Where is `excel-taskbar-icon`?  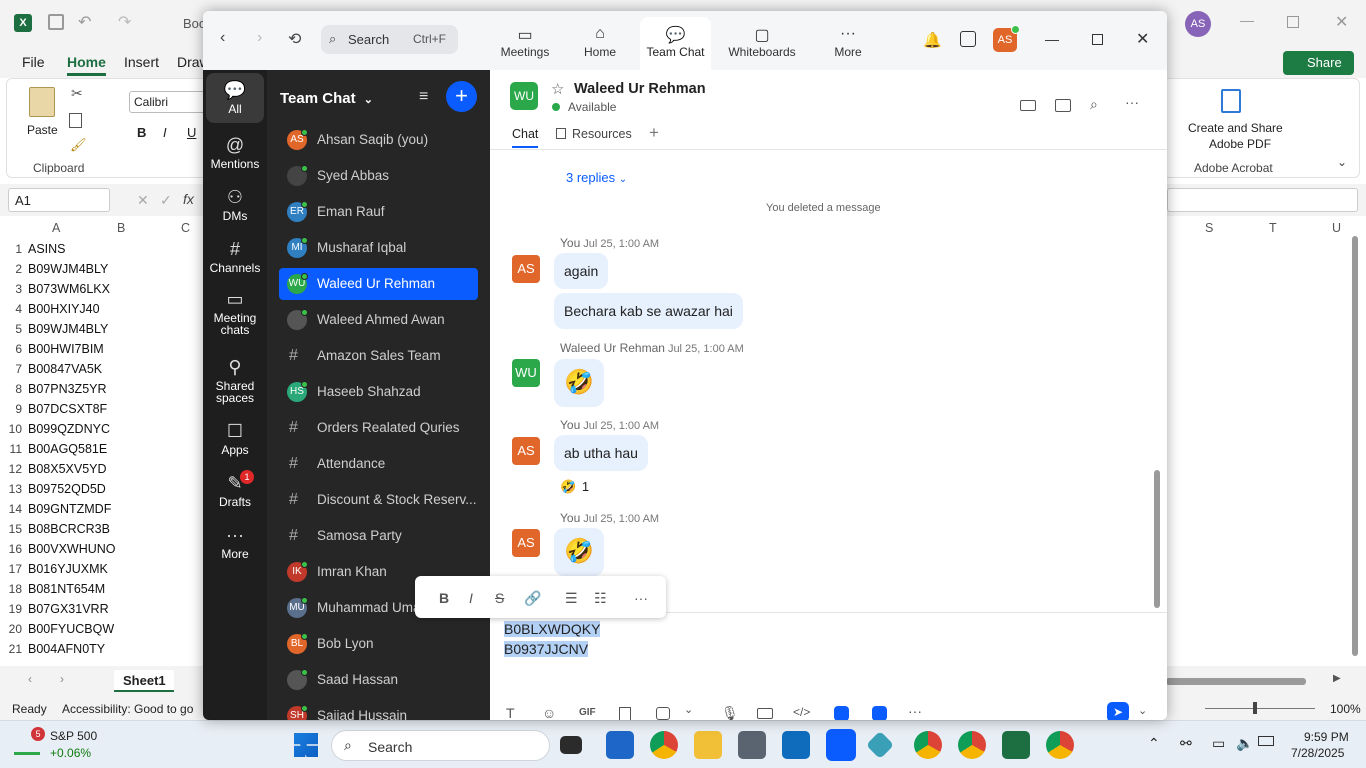 excel-taskbar-icon is located at coordinates (1016, 745).